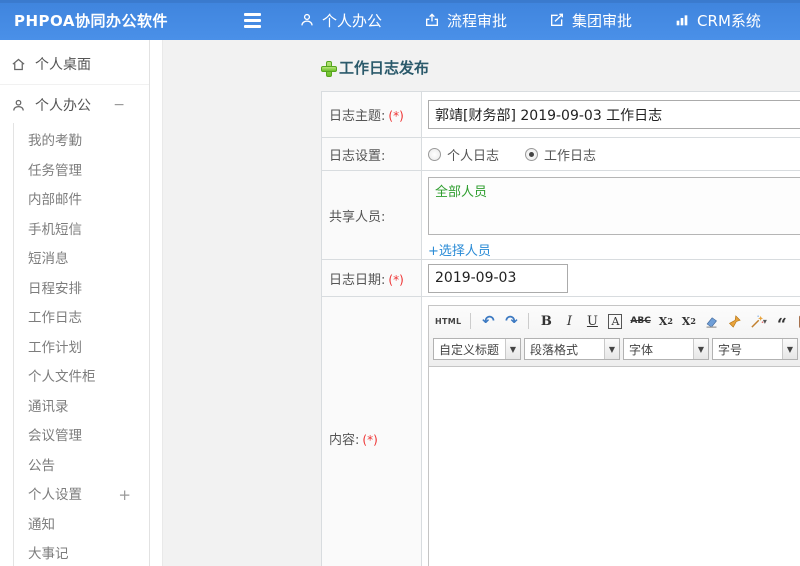 This screenshot has height=566, width=800. Describe the element at coordinates (511, 321) in the screenshot. I see `redo-button: ↷` at that location.